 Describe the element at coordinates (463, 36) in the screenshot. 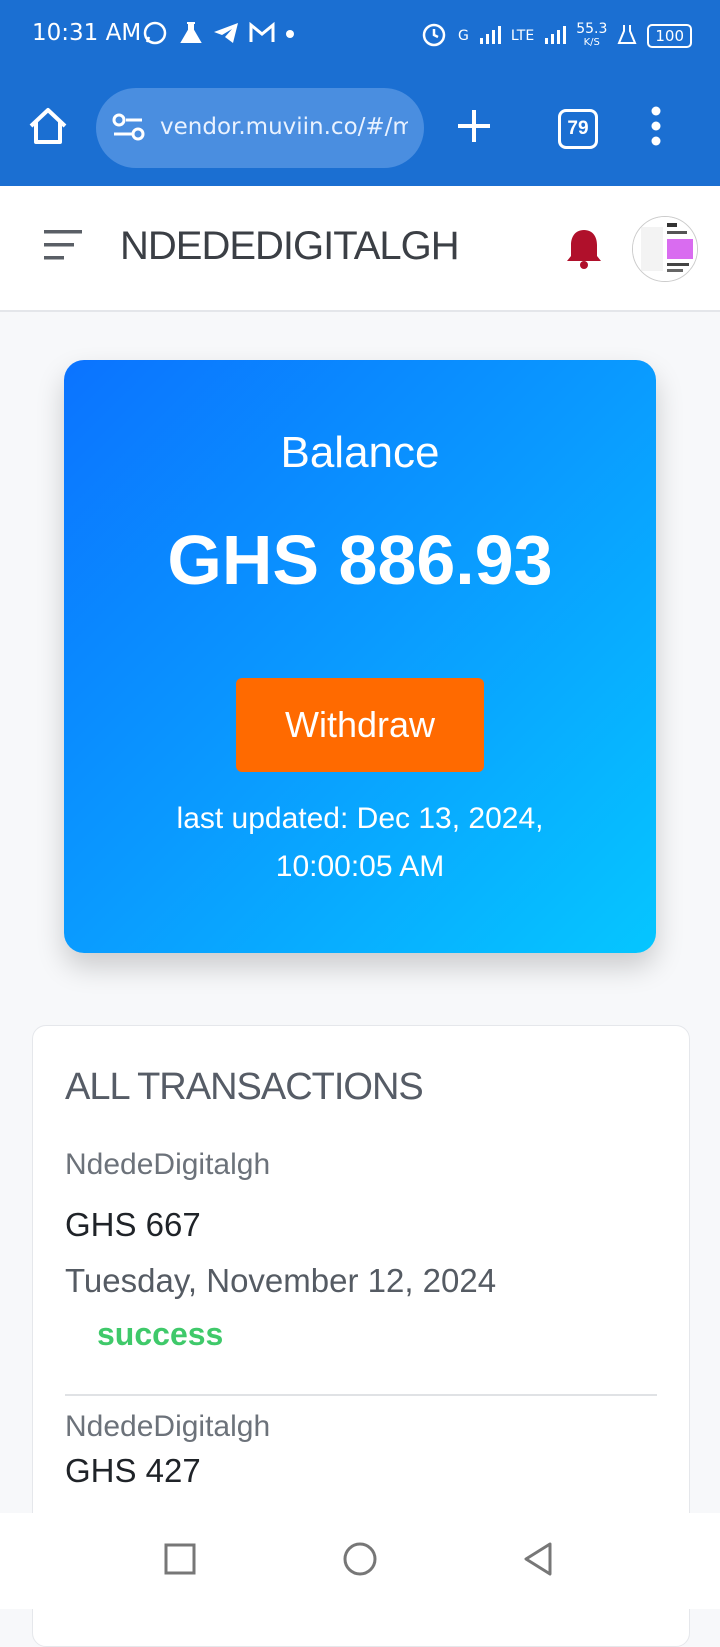

I see `signal-g: G` at that location.